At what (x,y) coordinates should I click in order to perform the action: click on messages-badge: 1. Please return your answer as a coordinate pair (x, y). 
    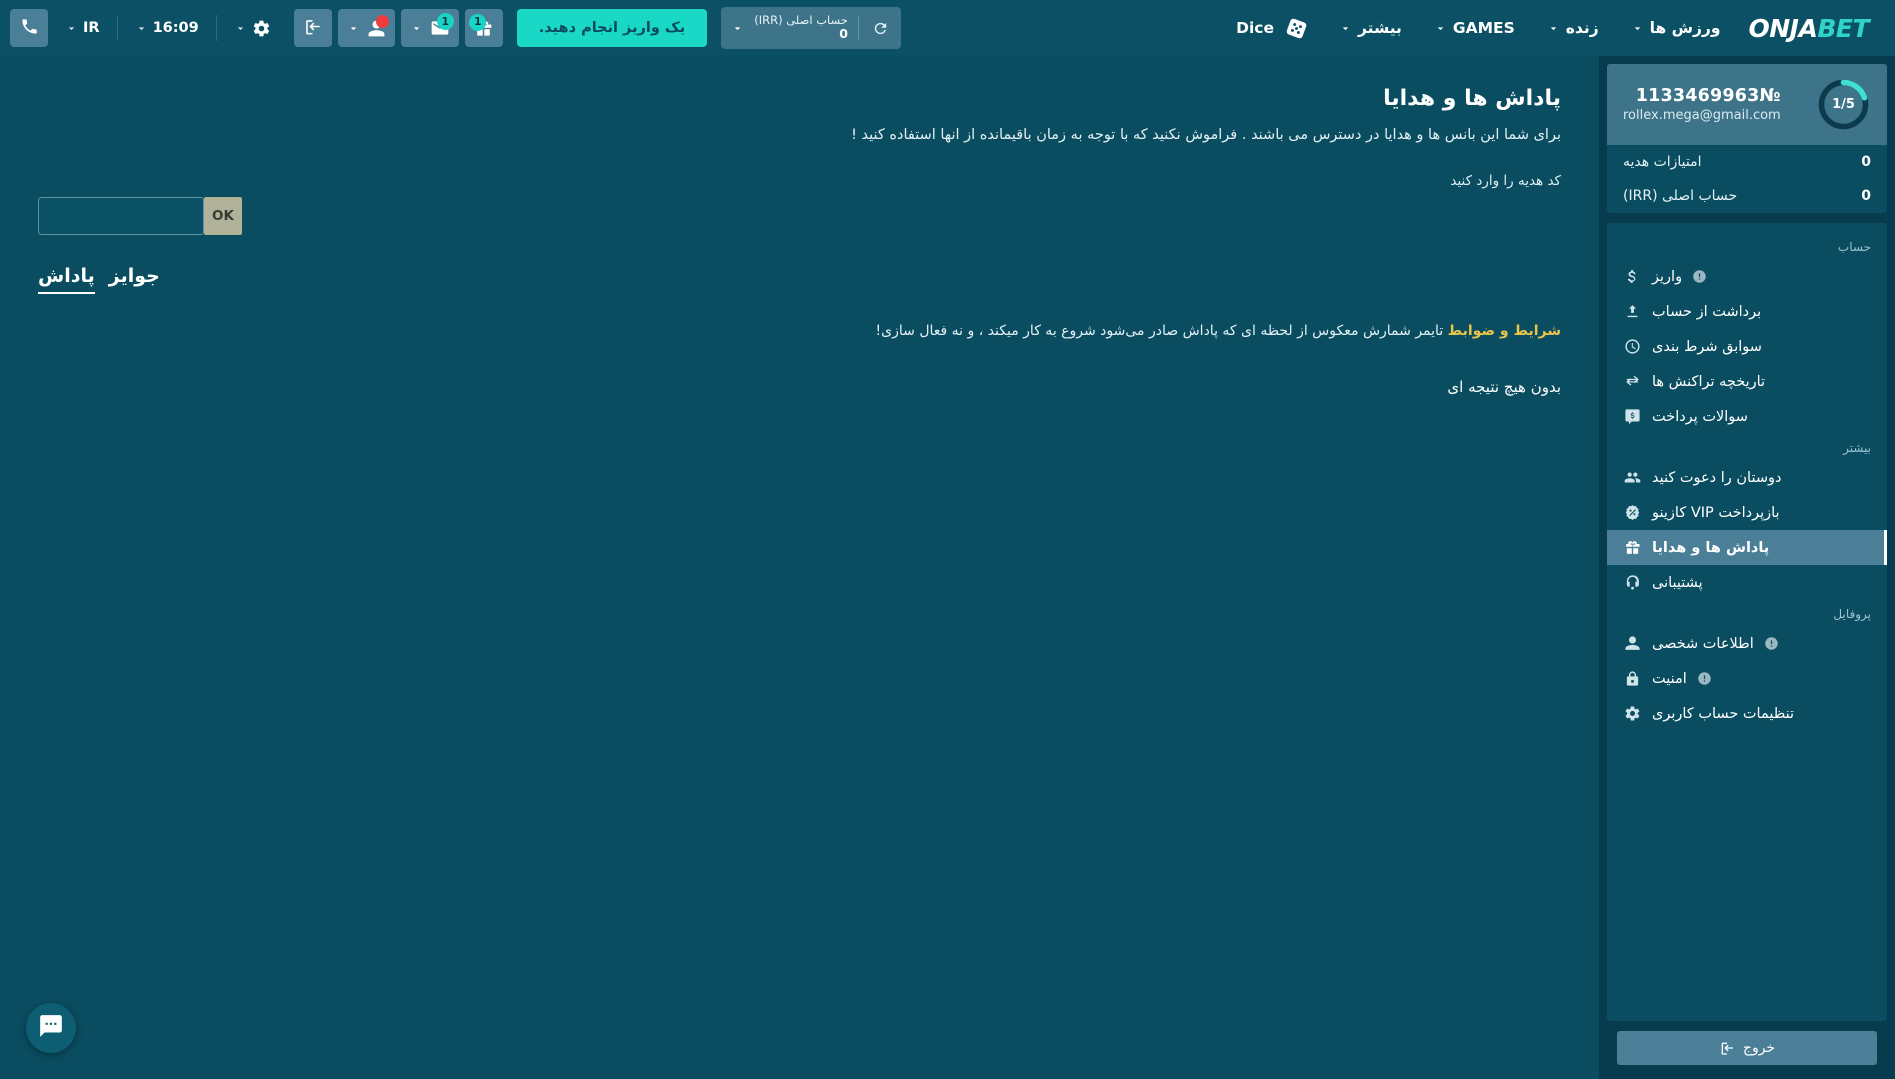
    Looking at the image, I should click on (445, 21).